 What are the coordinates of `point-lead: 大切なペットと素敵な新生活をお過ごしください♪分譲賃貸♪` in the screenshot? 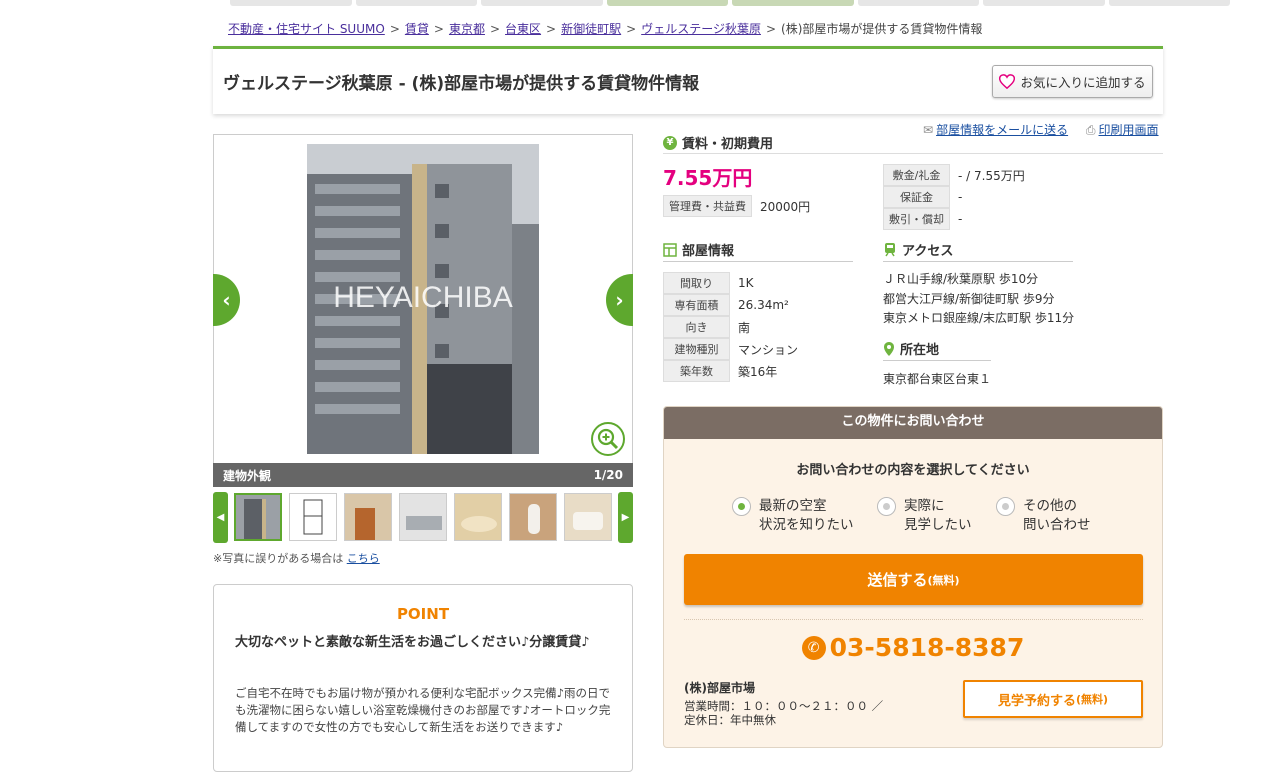 It's located at (412, 642).